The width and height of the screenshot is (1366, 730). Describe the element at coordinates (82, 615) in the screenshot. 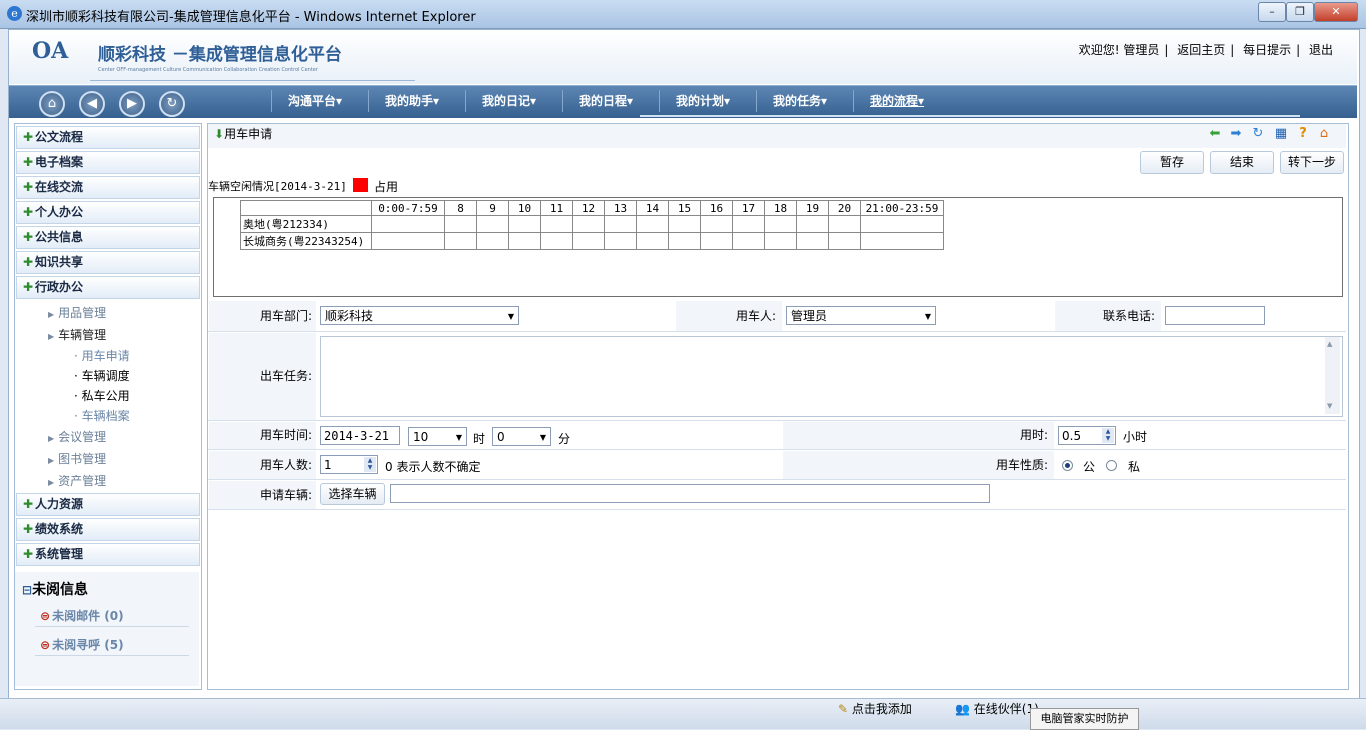

I see `unread-mail-link: ⊜ 未阅邮件 (0)` at that location.